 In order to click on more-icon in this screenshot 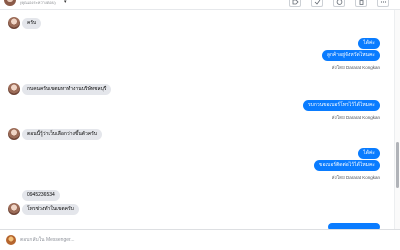, I will do `click(383, 2)`.